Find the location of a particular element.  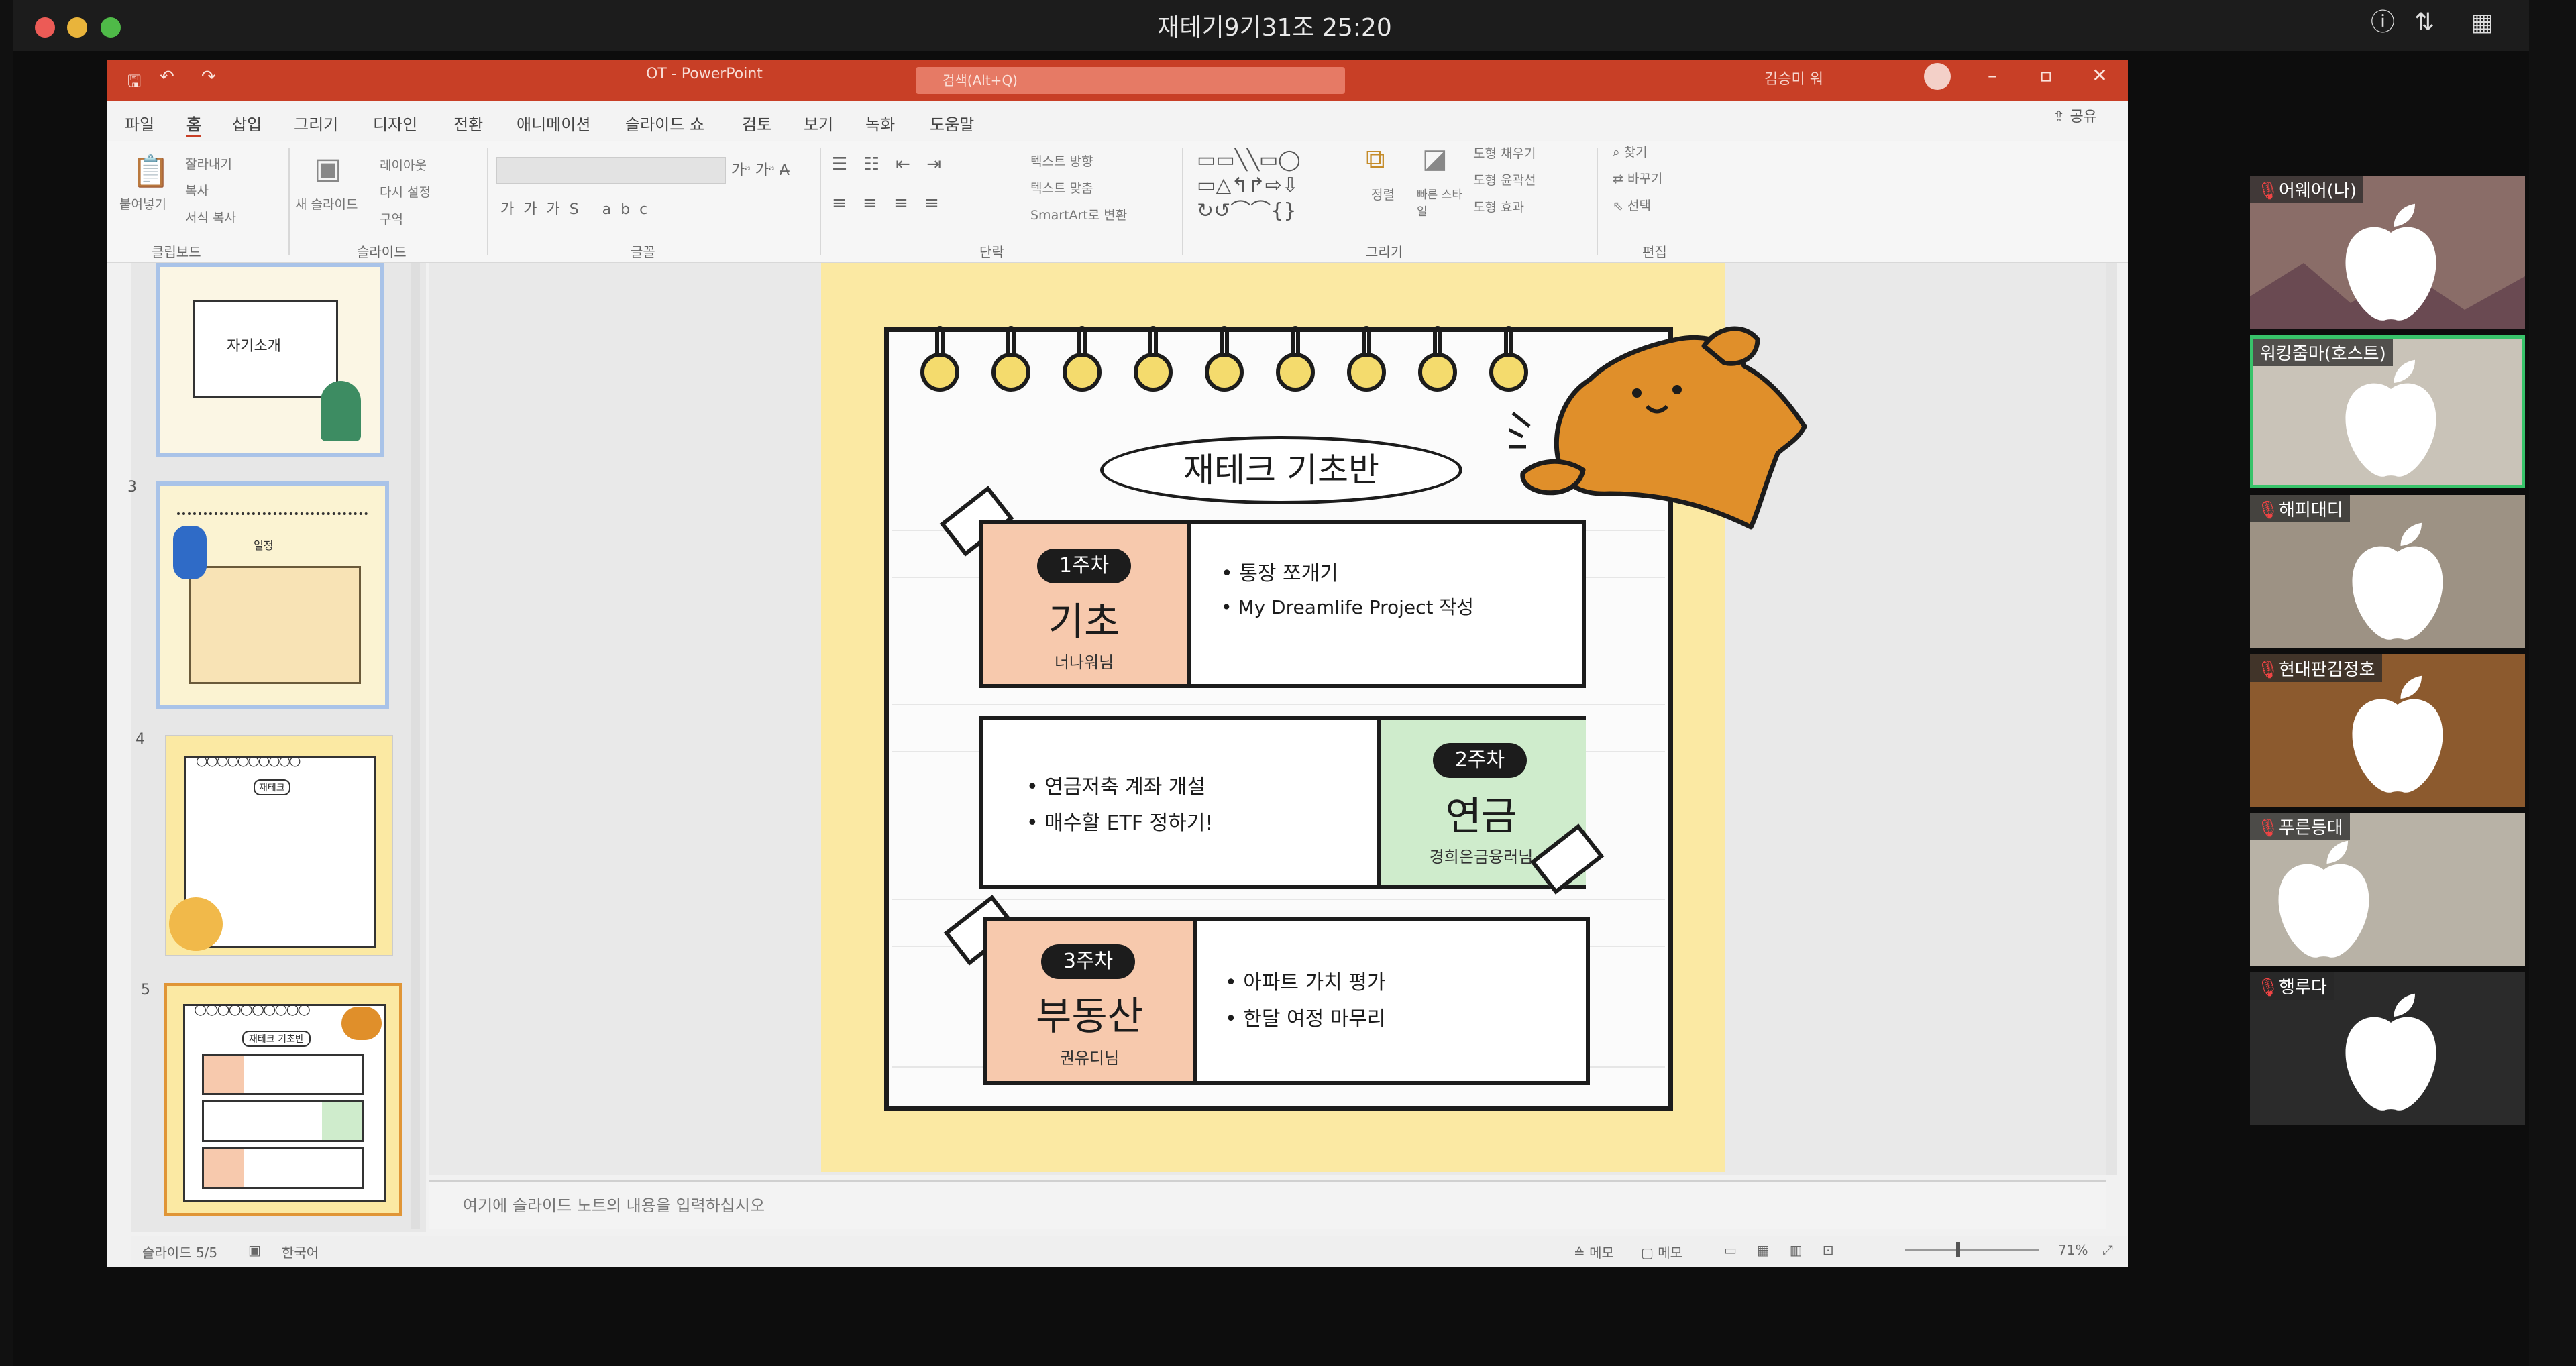

font-name-select is located at coordinates (611, 170).